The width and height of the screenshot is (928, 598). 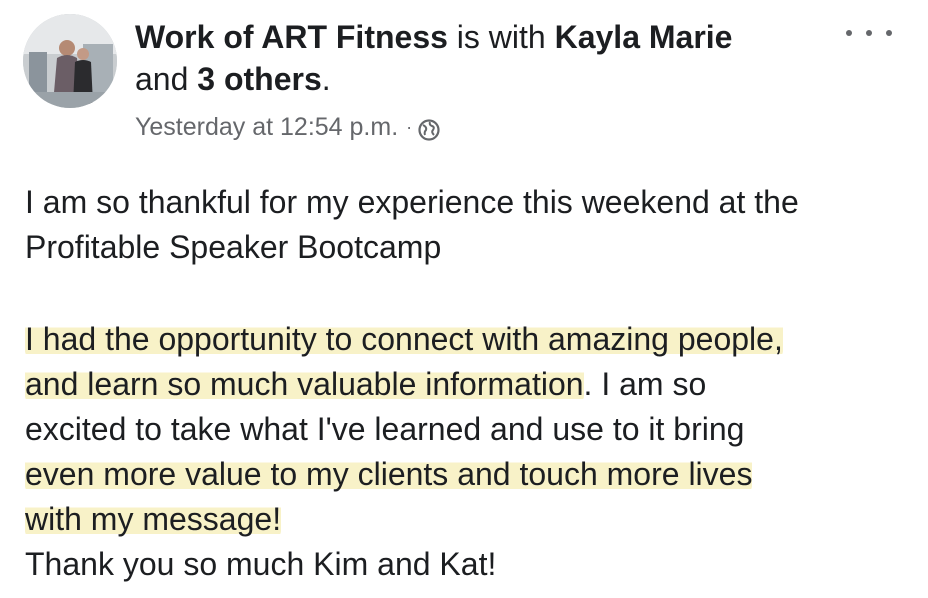 I want to click on and-text: and, so click(x=166, y=79).